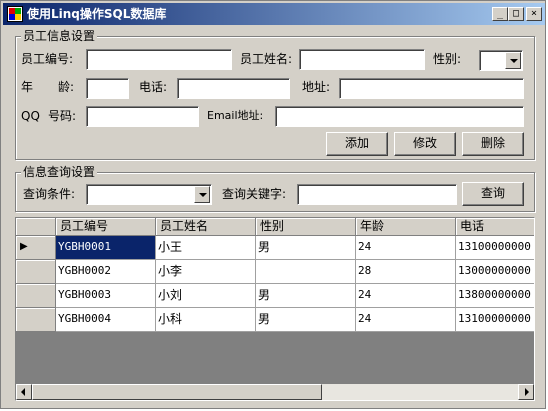  I want to click on employee-id-input, so click(159, 59).